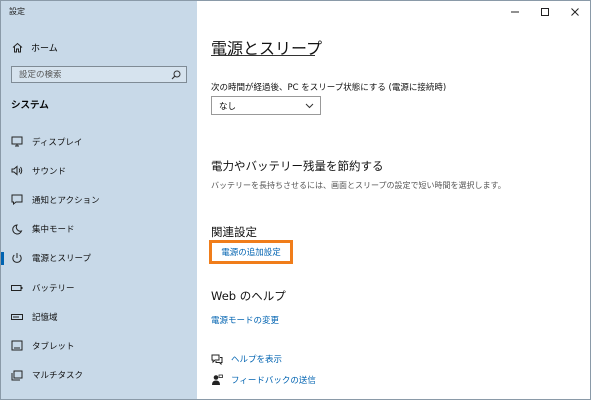  What do you see at coordinates (245, 320) in the screenshot?
I see `power-mode-change-link: 電源モードの変更` at bounding box center [245, 320].